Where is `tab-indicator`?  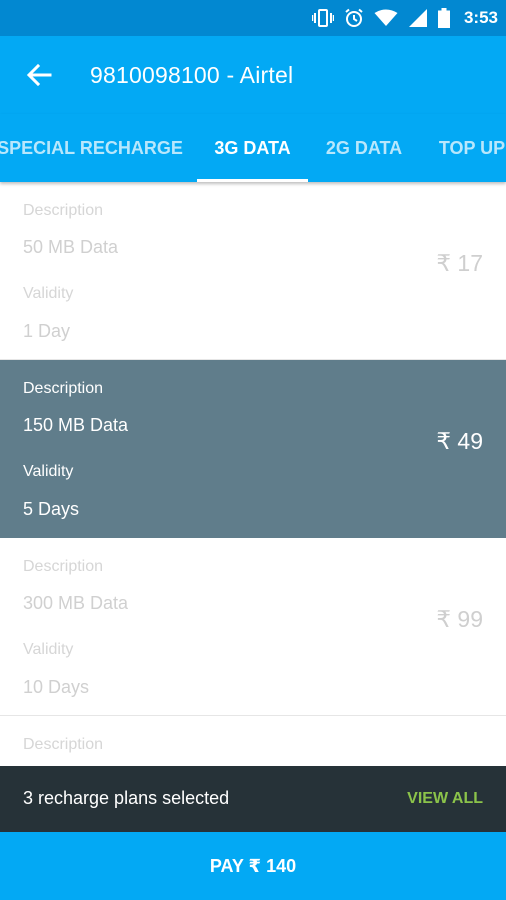 tab-indicator is located at coordinates (252, 180).